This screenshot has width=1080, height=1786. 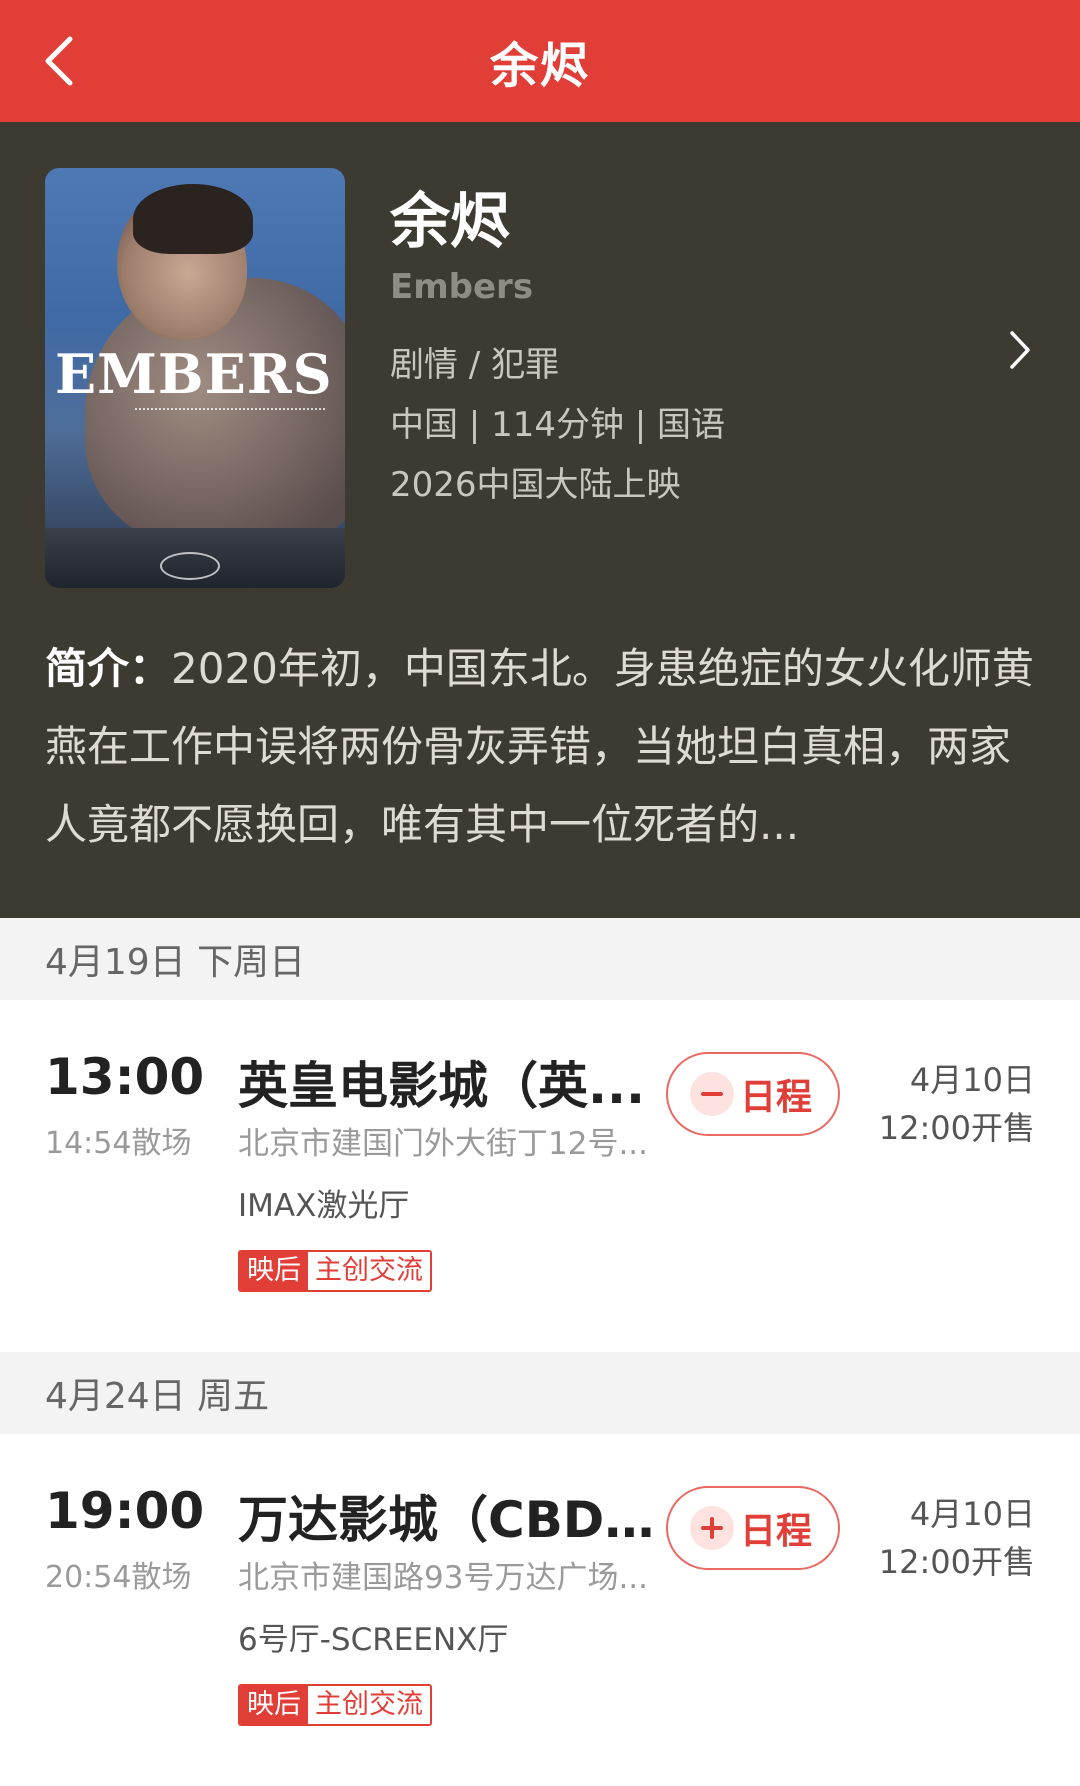 I want to click on movie-meta: 中国 | 114分钟 | 国语, so click(x=558, y=425).